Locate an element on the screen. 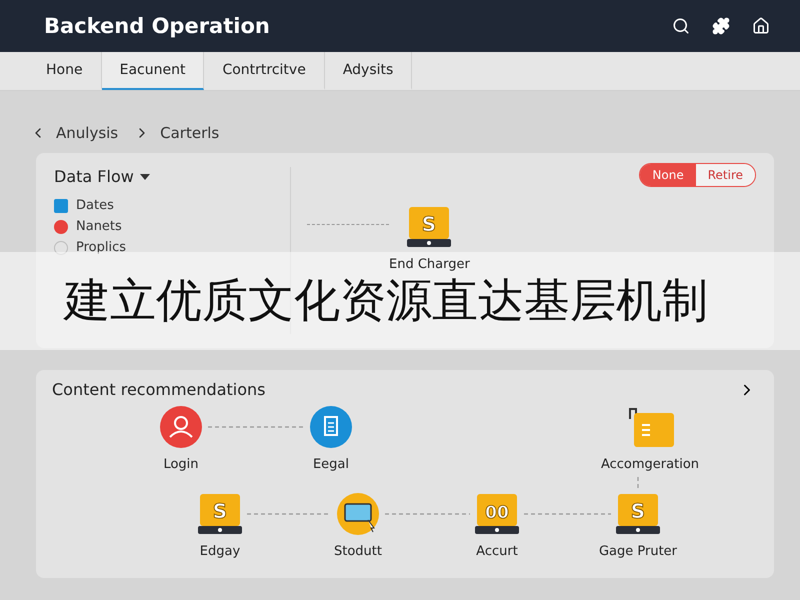 Image resolution: width=800 pixels, height=600 pixels. connector-line is located at coordinates (638, 483).